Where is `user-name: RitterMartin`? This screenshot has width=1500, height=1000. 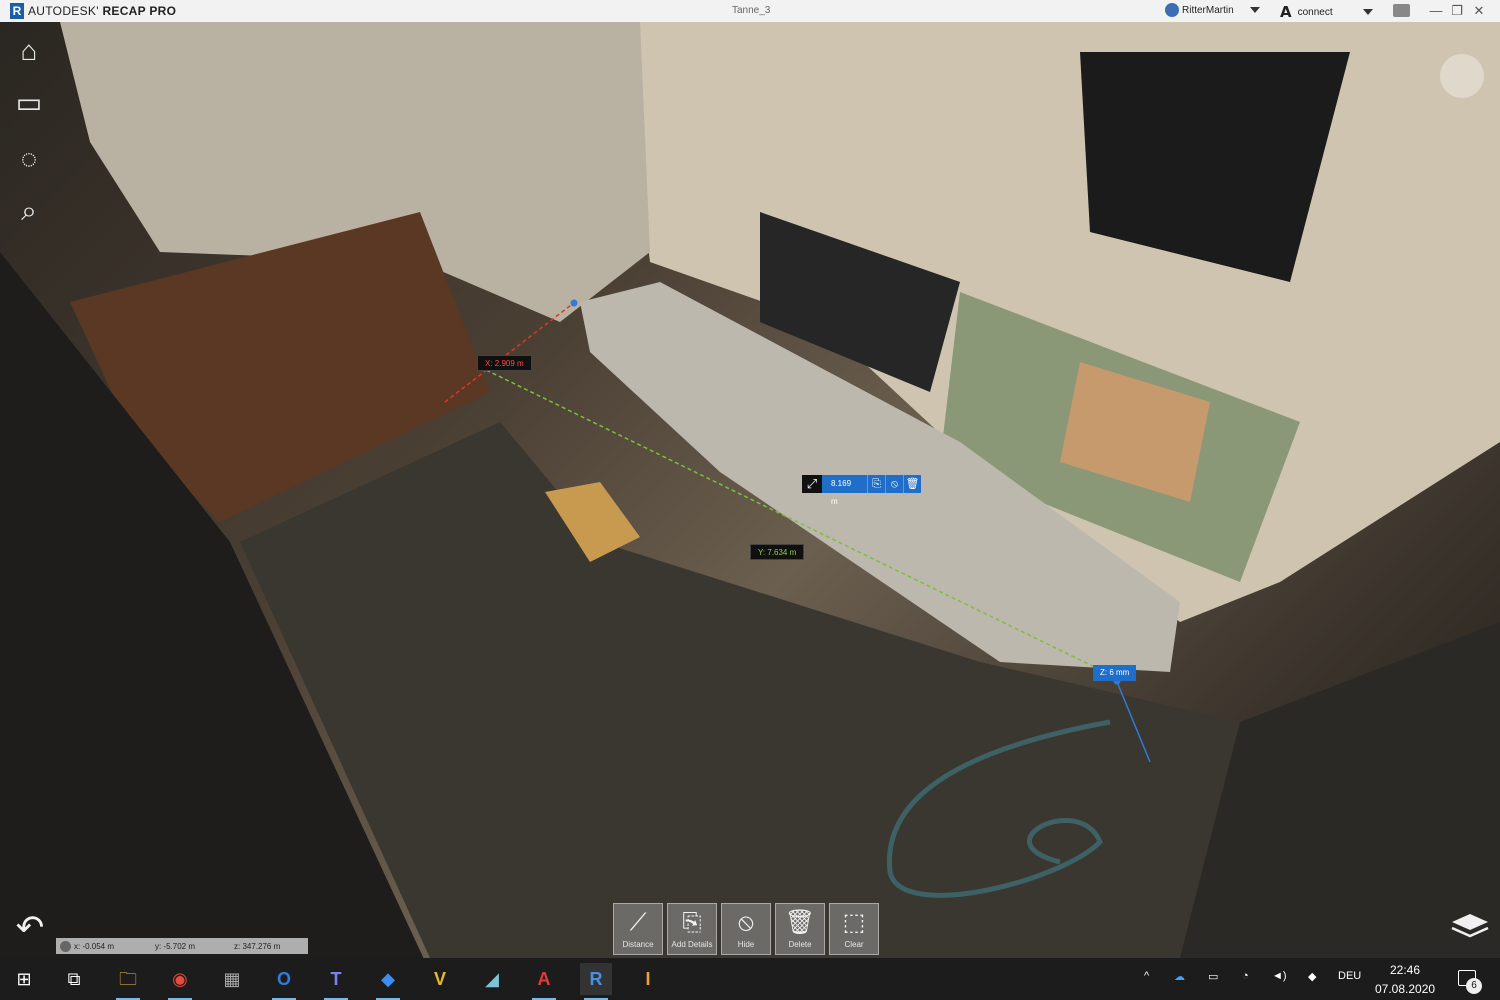 user-name: RitterMartin is located at coordinates (1208, 10).